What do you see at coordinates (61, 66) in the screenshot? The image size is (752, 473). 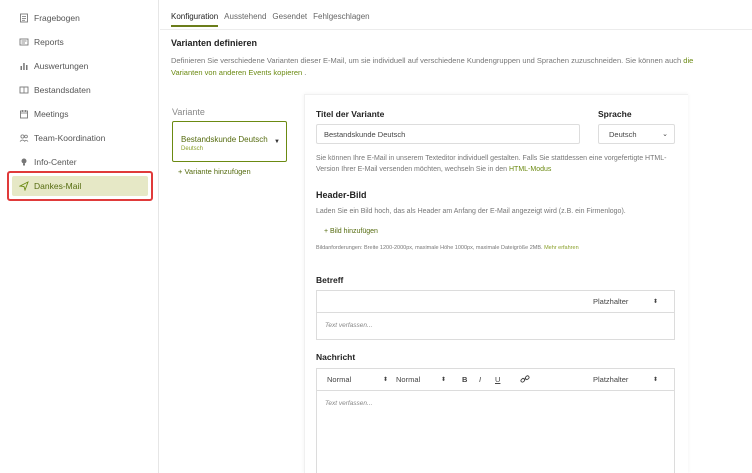 I see `sidebar-item-label: Auswertungen` at bounding box center [61, 66].